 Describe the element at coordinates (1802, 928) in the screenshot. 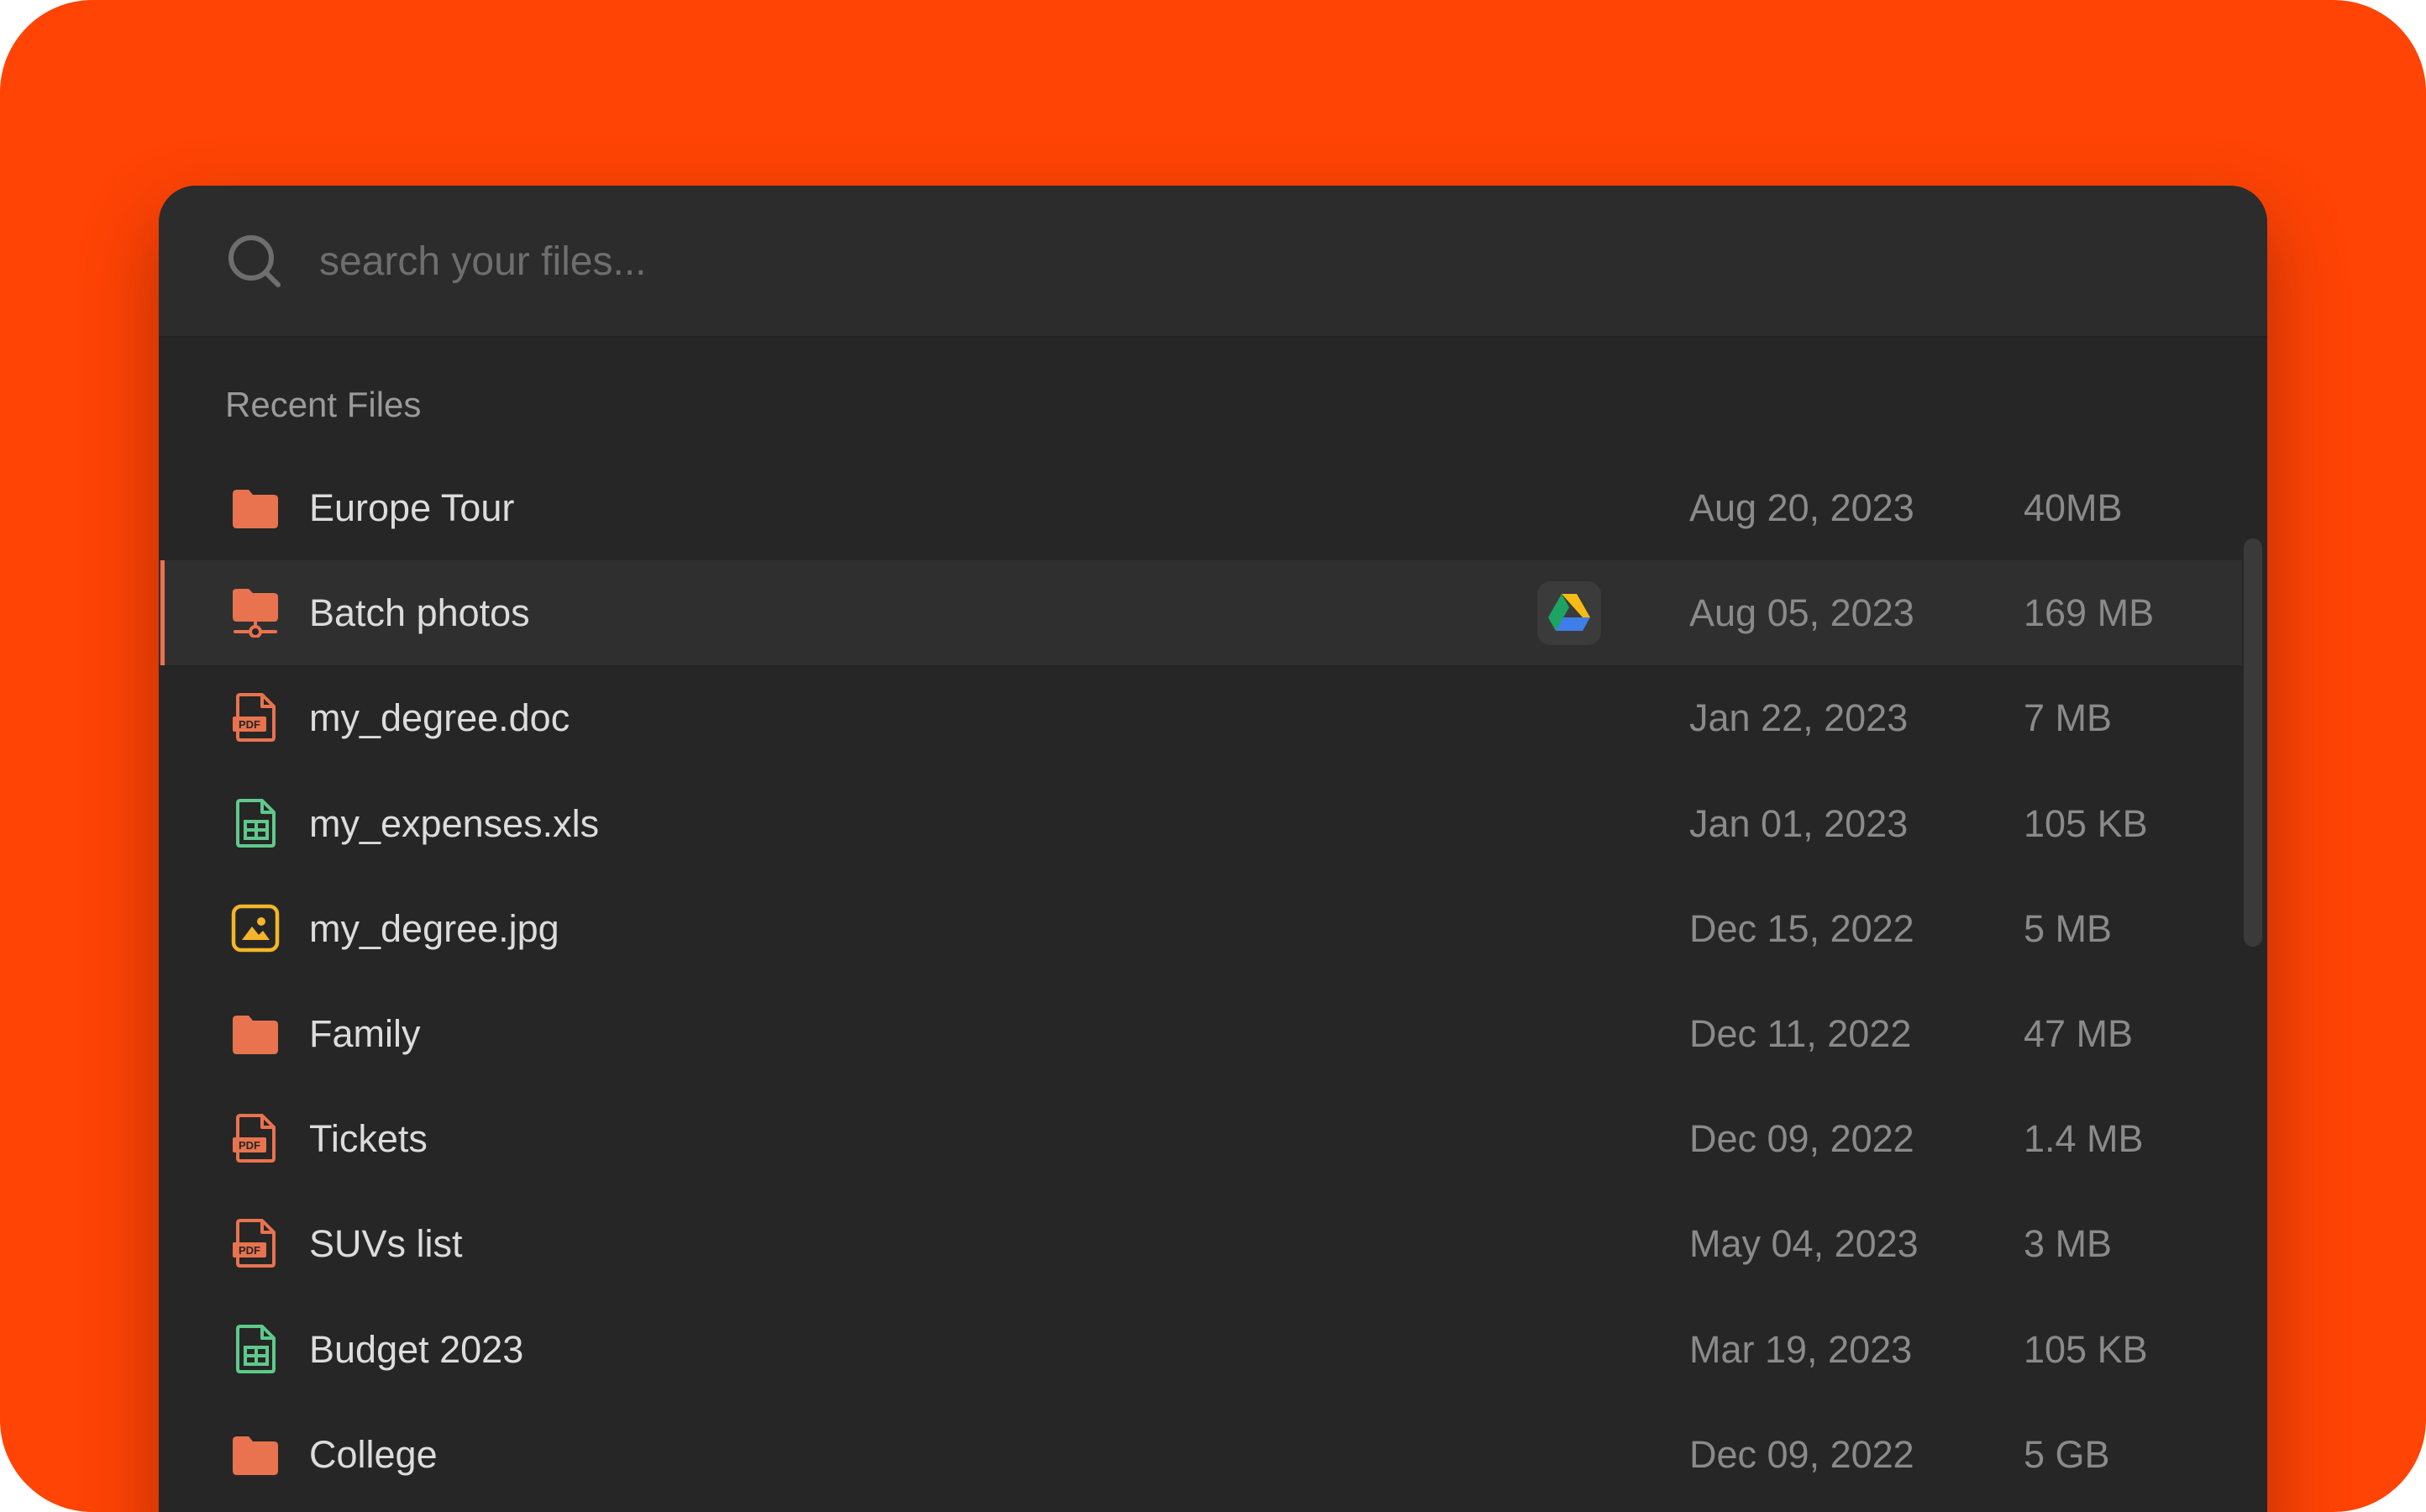

I see `file-date: Dec 15, 2022` at that location.